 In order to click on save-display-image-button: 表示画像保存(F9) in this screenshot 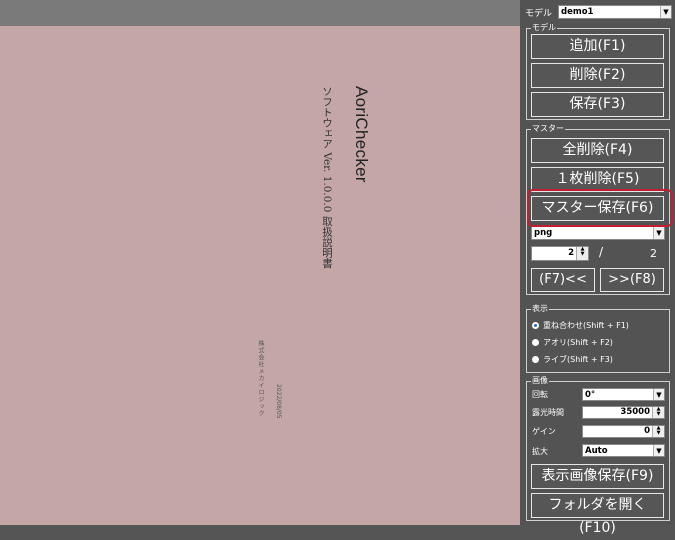, I will do `click(597, 476)`.